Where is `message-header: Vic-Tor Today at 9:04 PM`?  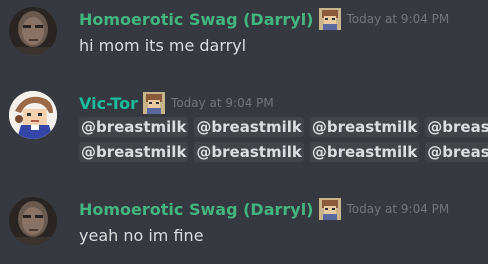 message-header: Vic-Tor Today at 9:04 PM is located at coordinates (176, 103).